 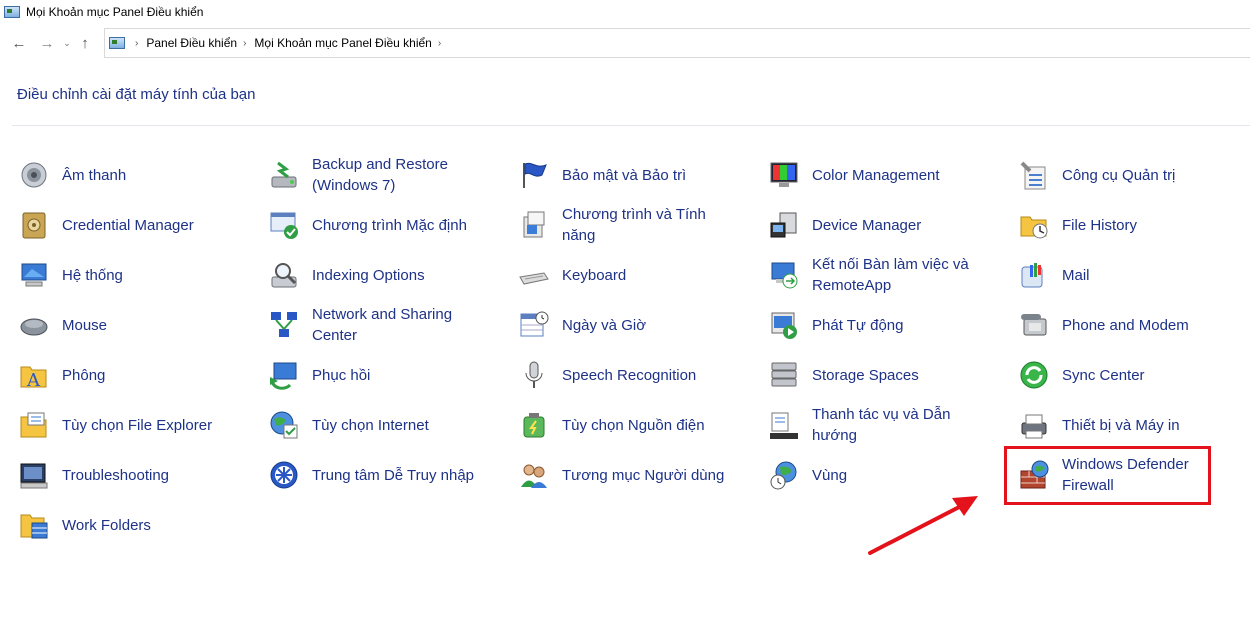 What do you see at coordinates (396, 275) in the screenshot?
I see `control-panel-item-label: Indexing Options` at bounding box center [396, 275].